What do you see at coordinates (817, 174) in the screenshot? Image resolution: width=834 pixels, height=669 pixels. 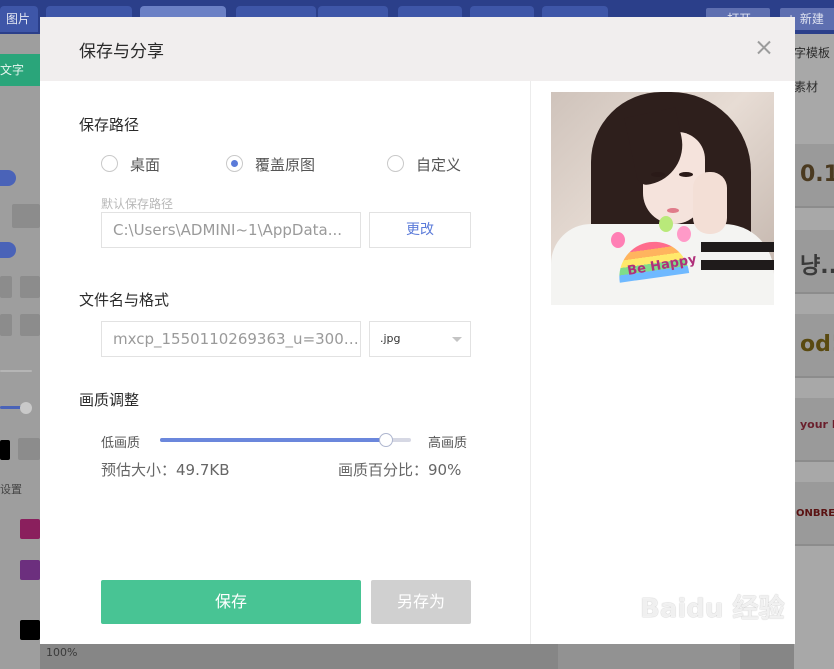 I see `sticker-text: 0.1` at bounding box center [817, 174].